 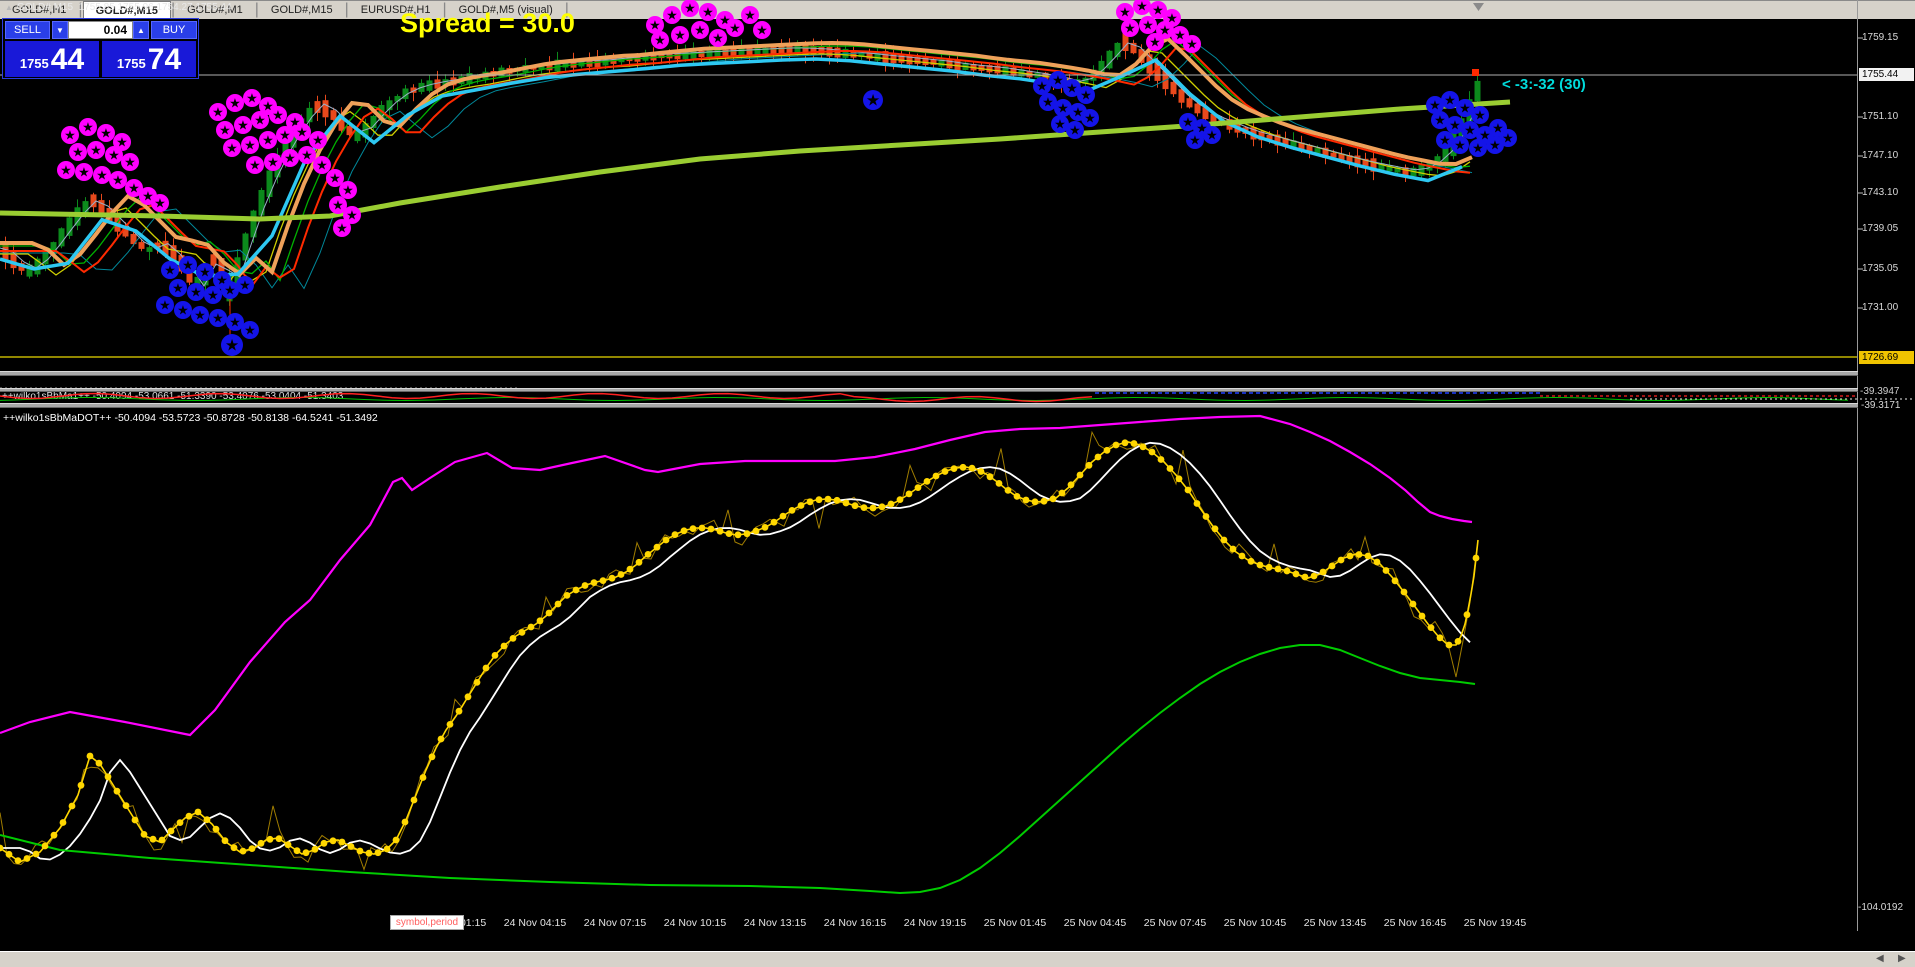 What do you see at coordinates (1902, 958) in the screenshot?
I see `scroll-right-arrow: ▶` at bounding box center [1902, 958].